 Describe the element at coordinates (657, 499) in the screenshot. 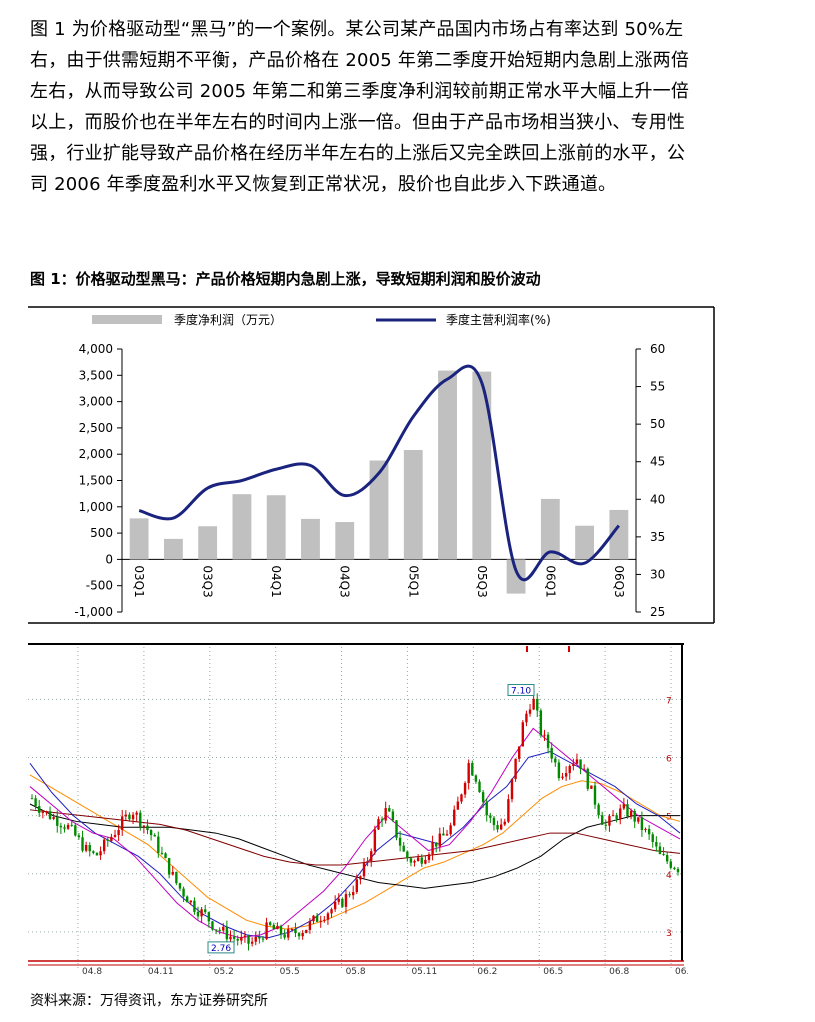

I see `right-tick-label: 40` at that location.